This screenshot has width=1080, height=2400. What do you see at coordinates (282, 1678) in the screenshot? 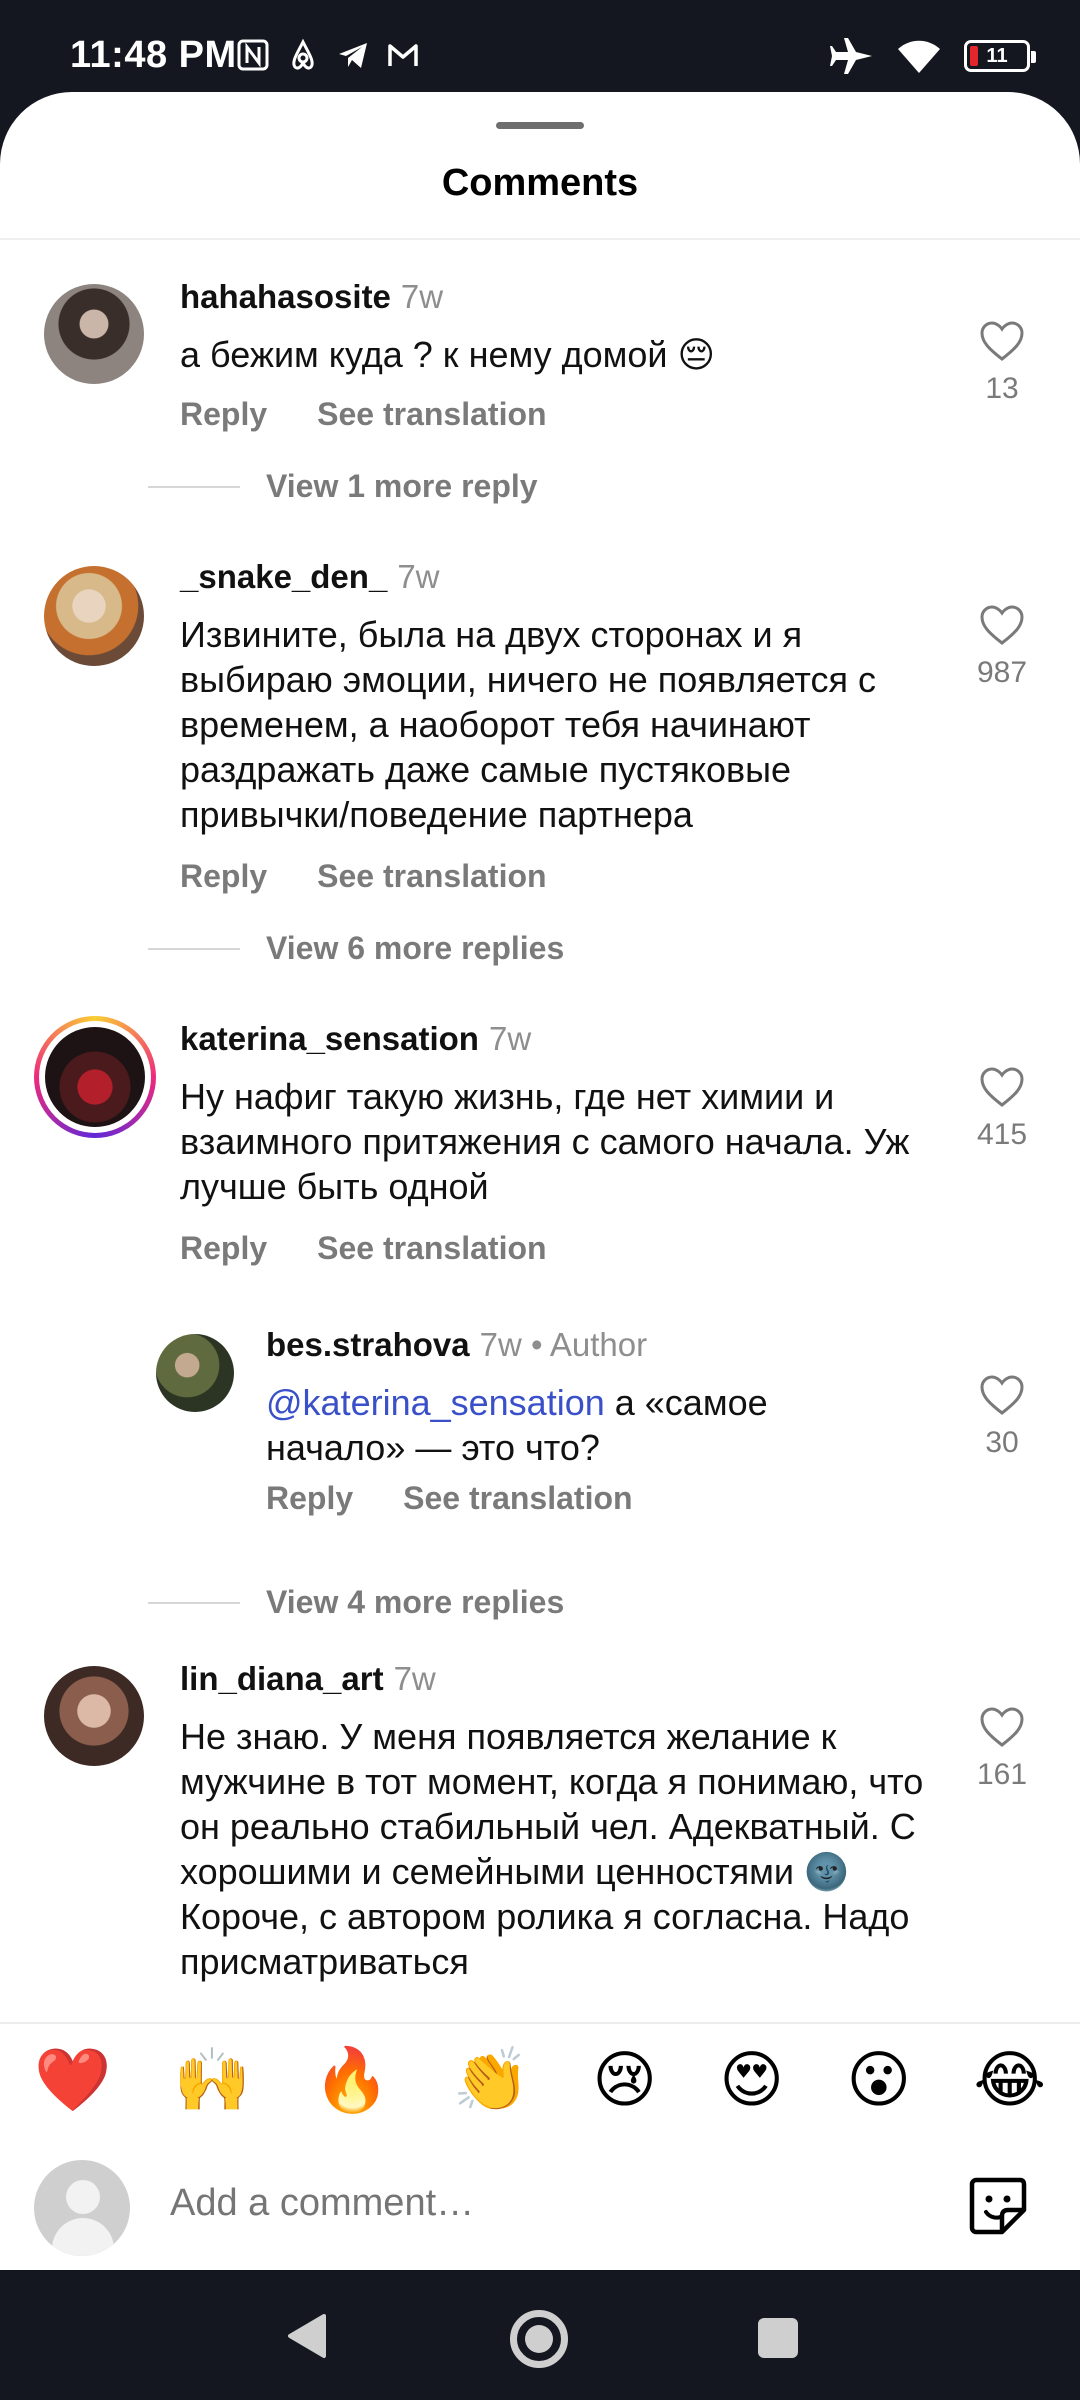
I see `comment-username: lin_diana_art` at bounding box center [282, 1678].